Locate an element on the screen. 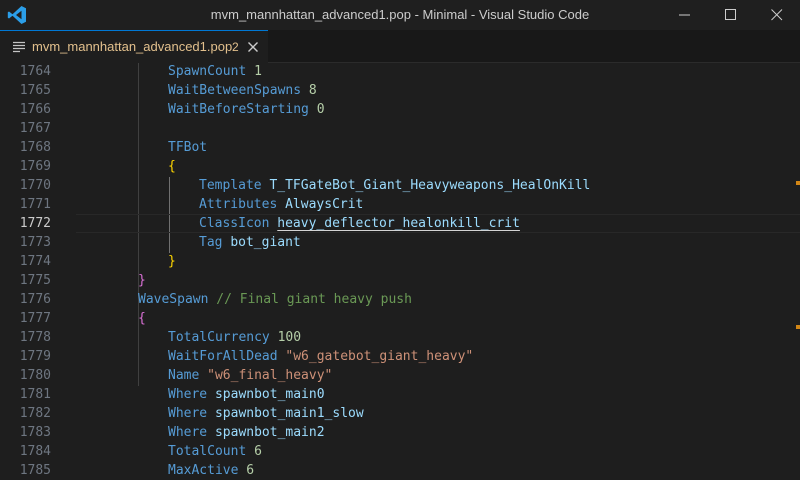 The width and height of the screenshot is (800, 480). token: spawnbot_main1_slow is located at coordinates (289, 413).